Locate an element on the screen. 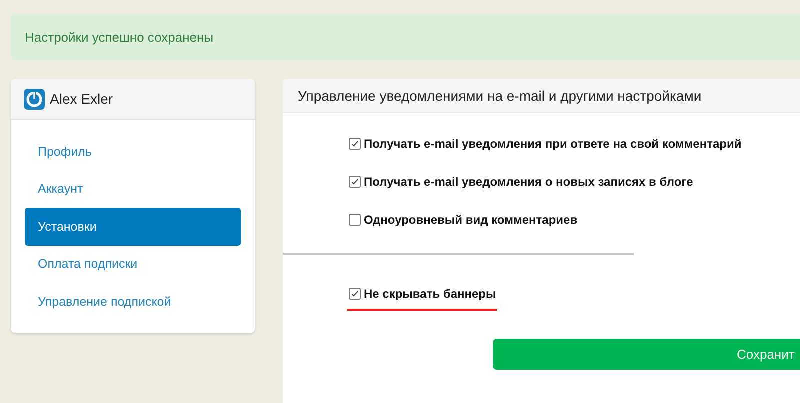 This screenshot has width=800, height=403. option-label: Одноуровневый вид комментариев is located at coordinates (471, 220).